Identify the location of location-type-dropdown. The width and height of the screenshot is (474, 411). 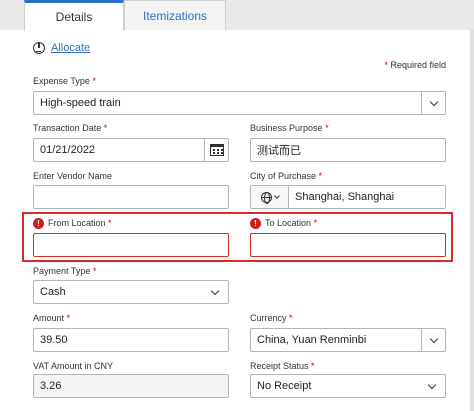
(270, 197).